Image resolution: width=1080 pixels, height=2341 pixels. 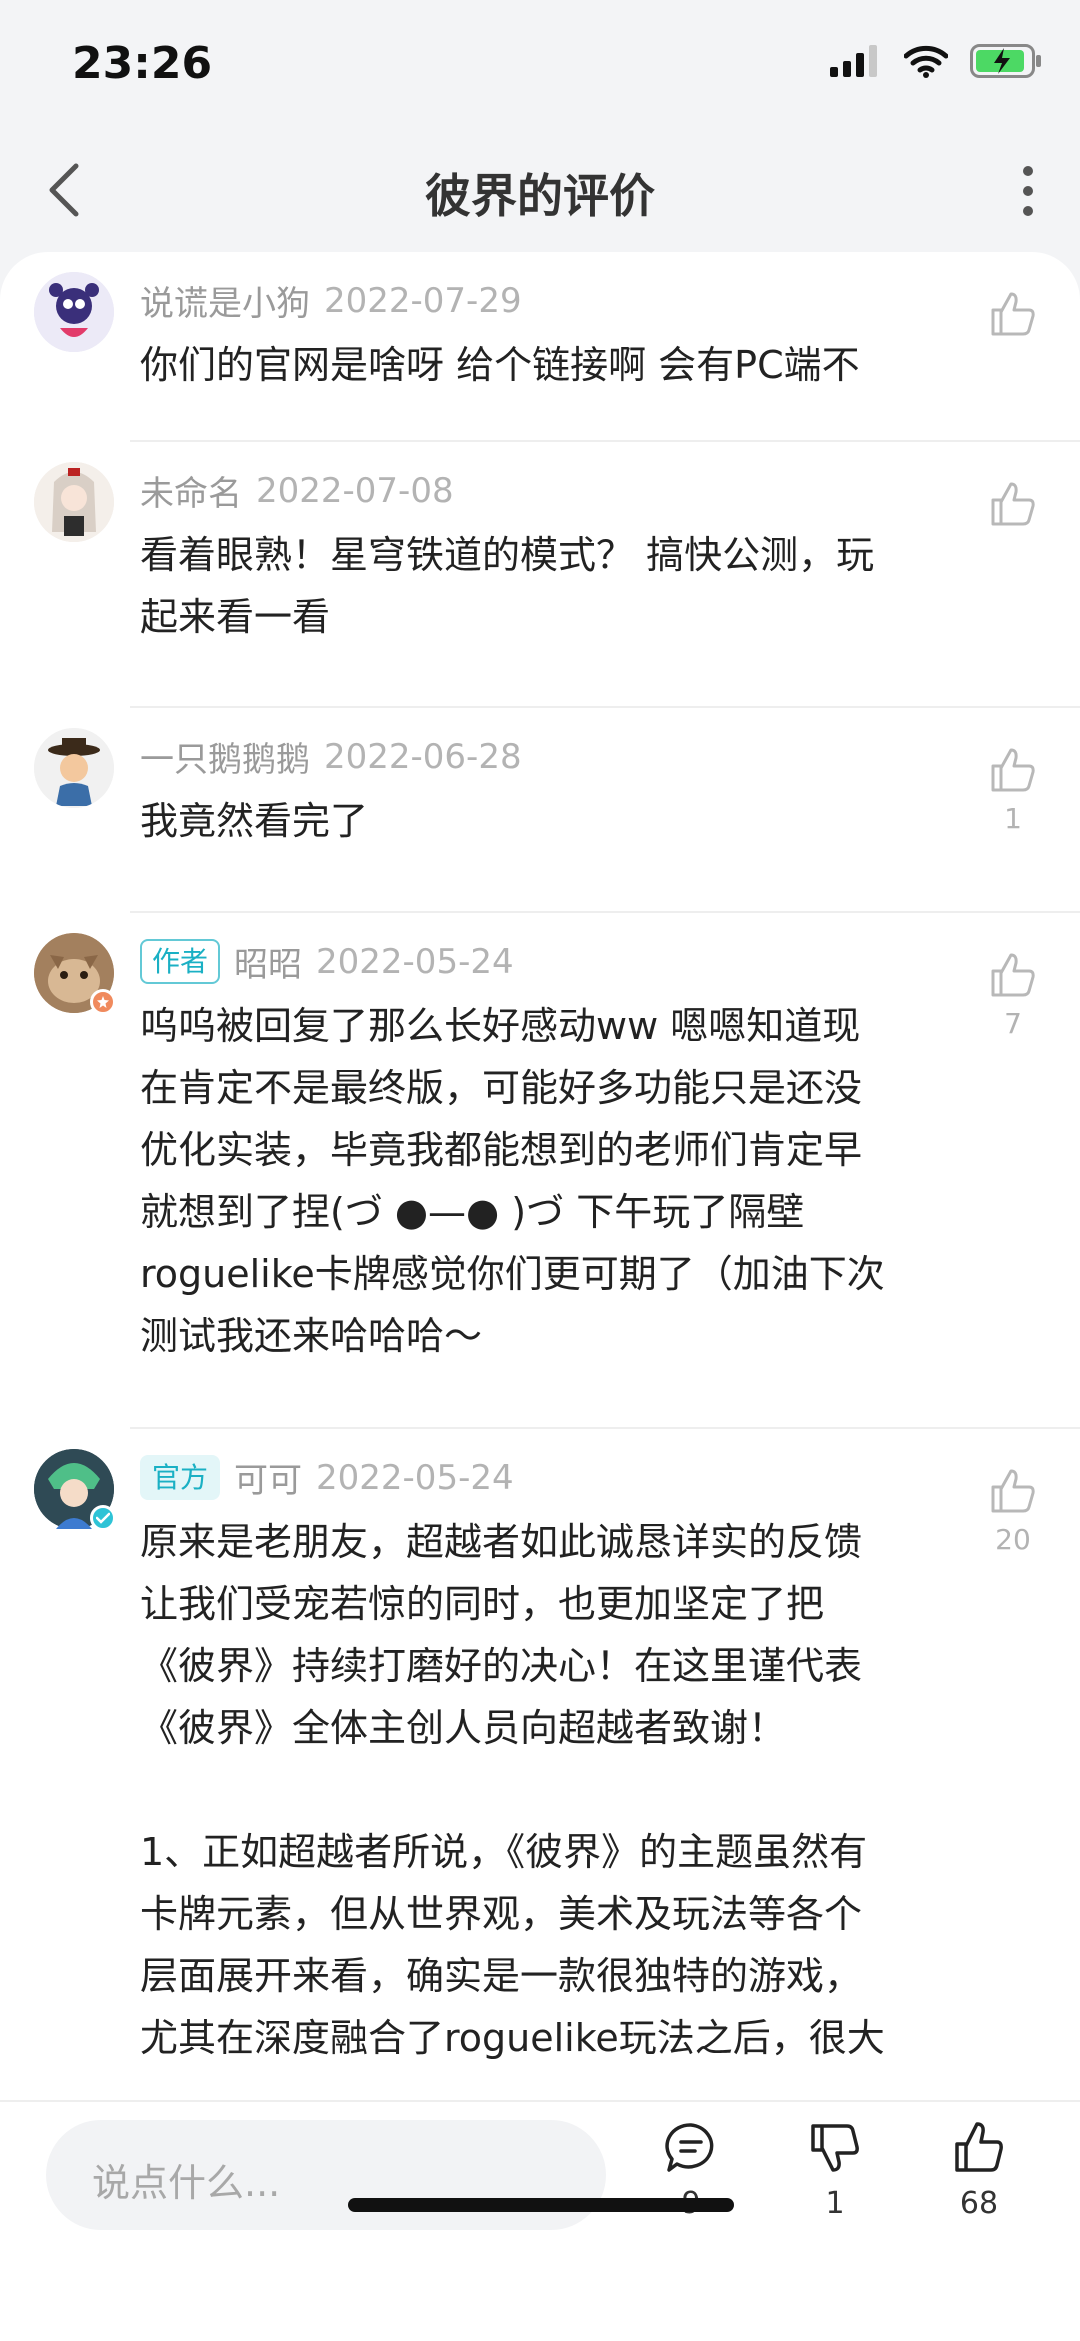 I want to click on battery-icon, so click(x=1005, y=61).